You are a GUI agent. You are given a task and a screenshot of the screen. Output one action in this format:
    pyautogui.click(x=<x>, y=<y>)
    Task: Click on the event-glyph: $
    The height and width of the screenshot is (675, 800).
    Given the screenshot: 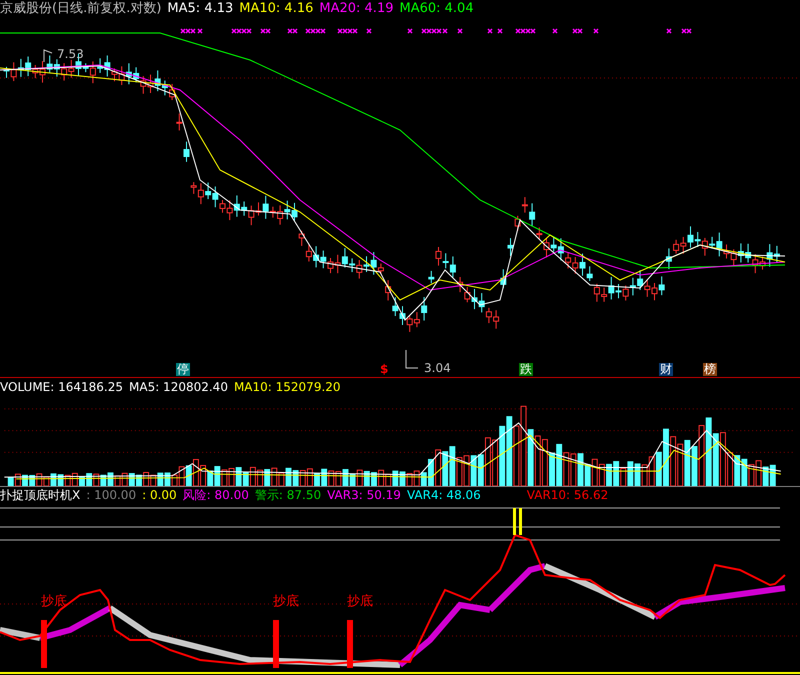 What is the action you would take?
    pyautogui.click(x=384, y=369)
    